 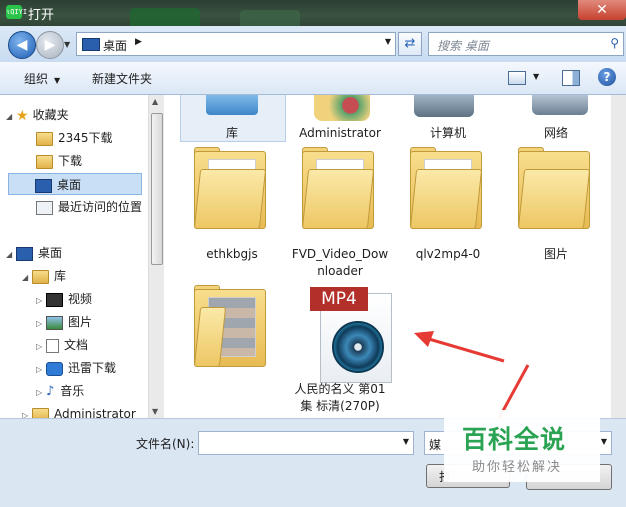 I want to click on item-label: 集 标清(270P), so click(x=340, y=406).